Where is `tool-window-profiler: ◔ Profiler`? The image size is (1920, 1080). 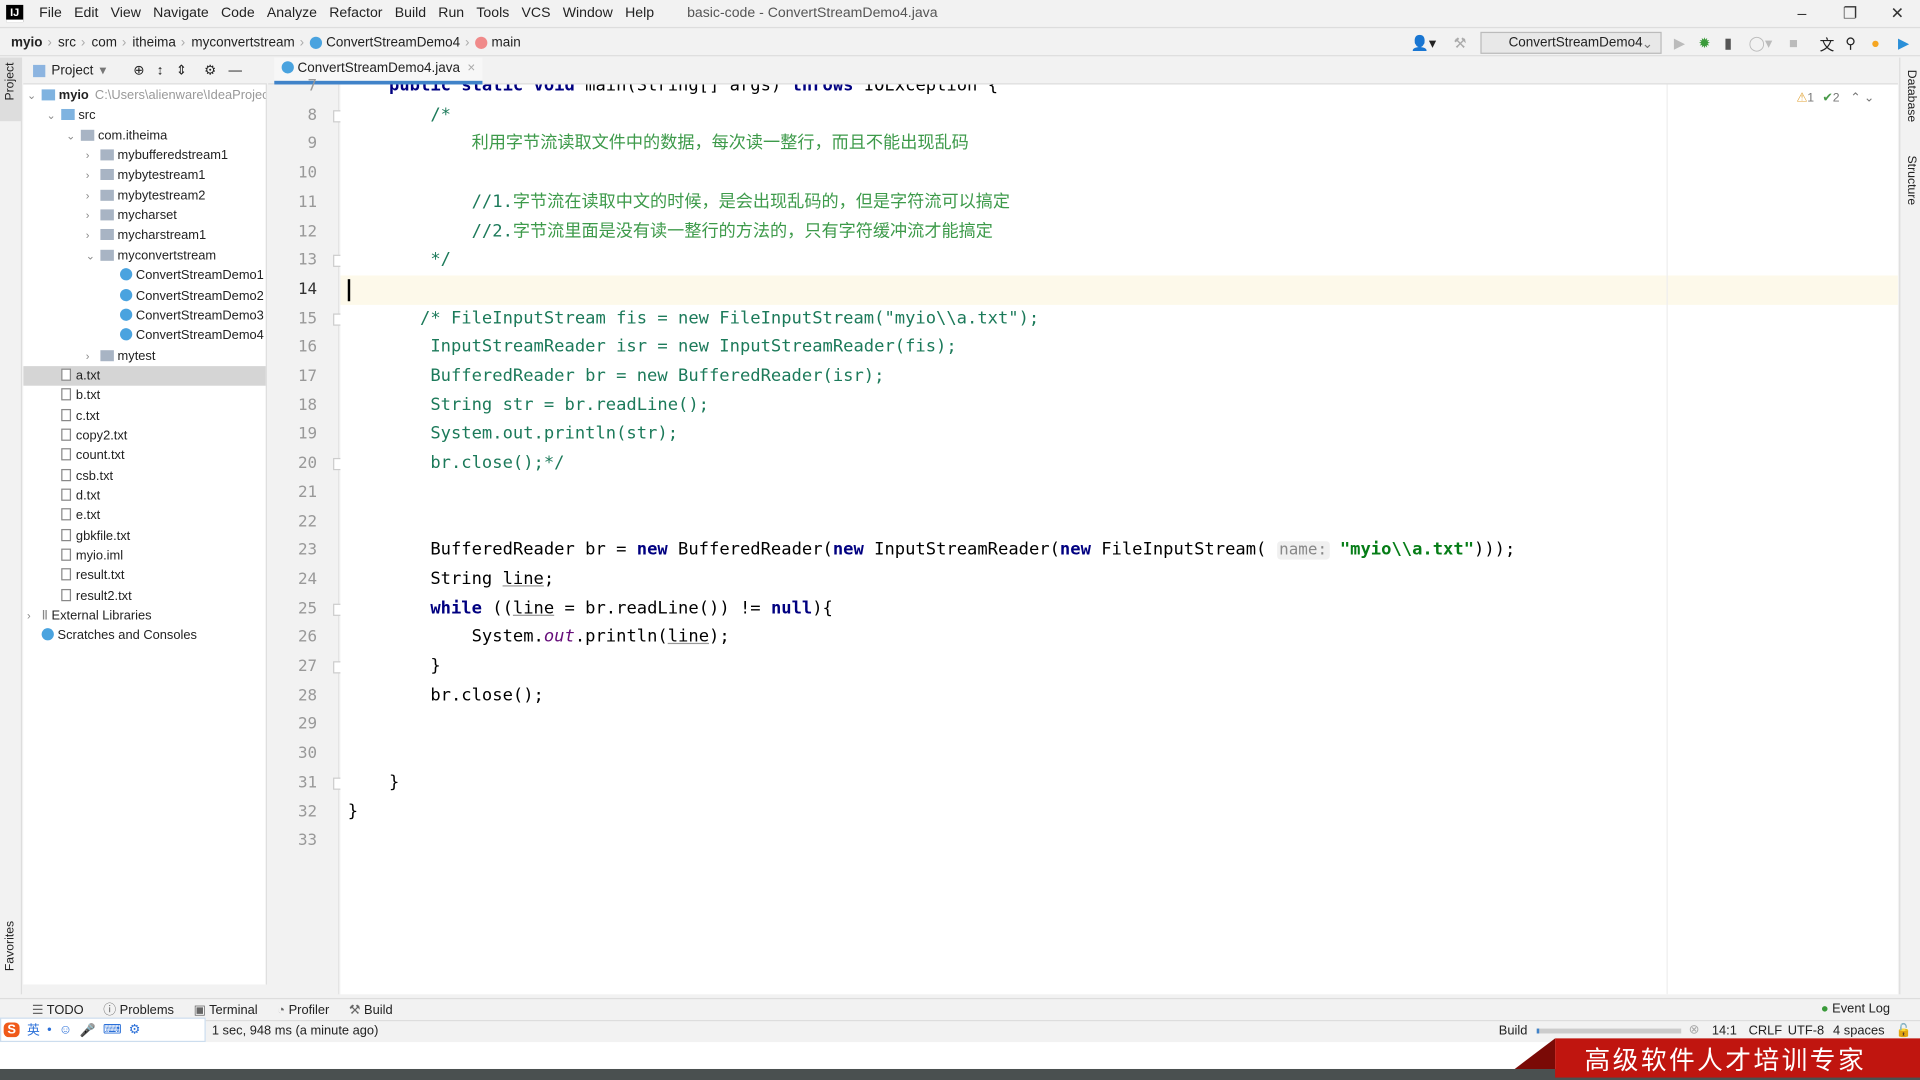
tool-window-profiler: ◔ Profiler is located at coordinates (303, 1009).